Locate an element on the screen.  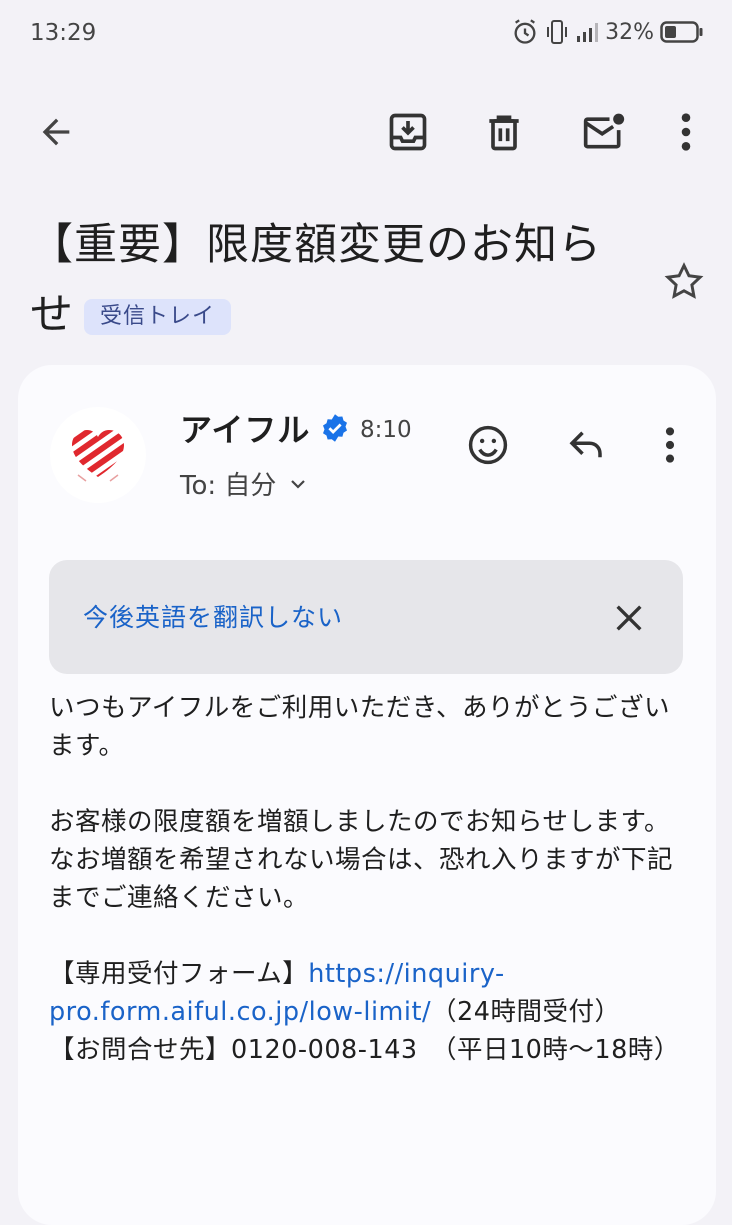
reply-button is located at coordinates (586, 445).